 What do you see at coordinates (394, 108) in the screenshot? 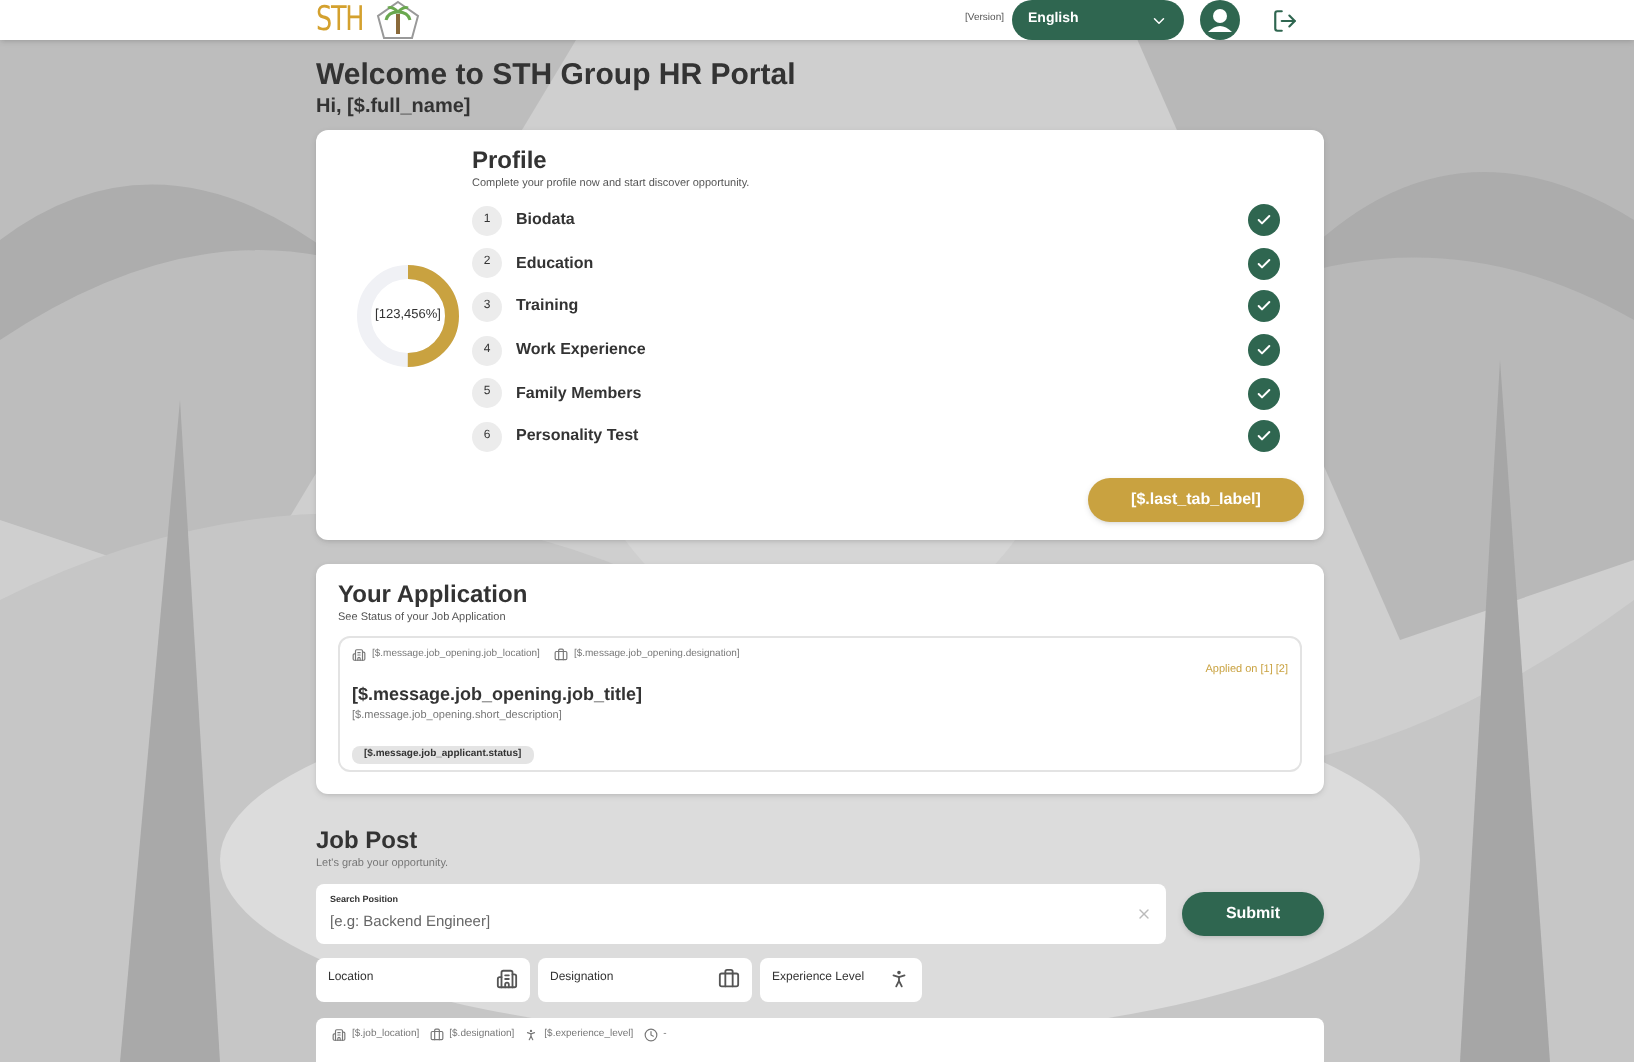
I see `greeting: Hi, [$.full_name]` at bounding box center [394, 108].